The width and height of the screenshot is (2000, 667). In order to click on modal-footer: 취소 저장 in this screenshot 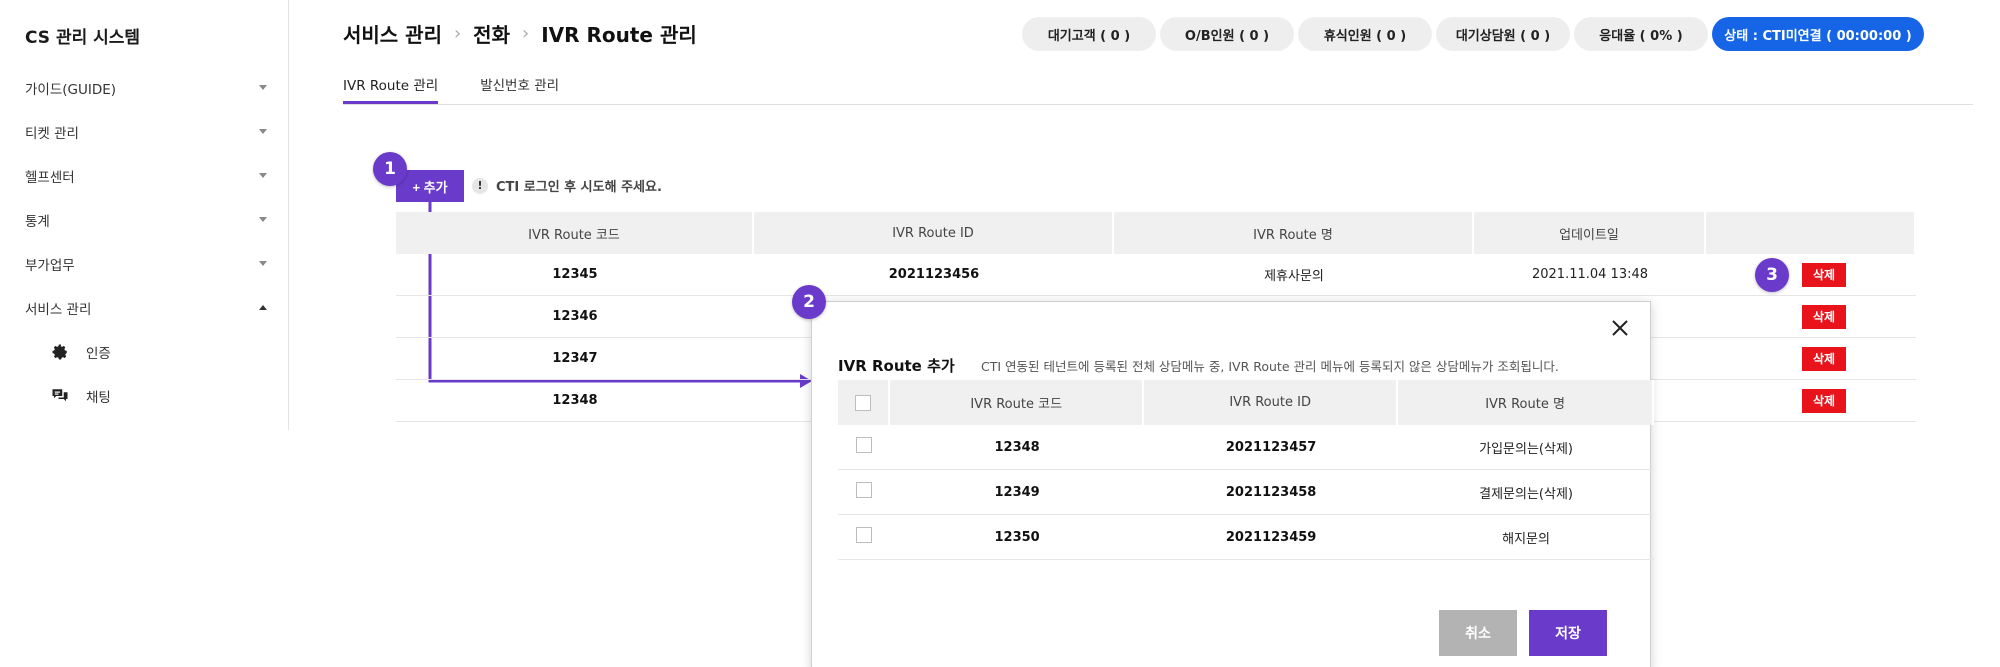, I will do `click(1523, 633)`.